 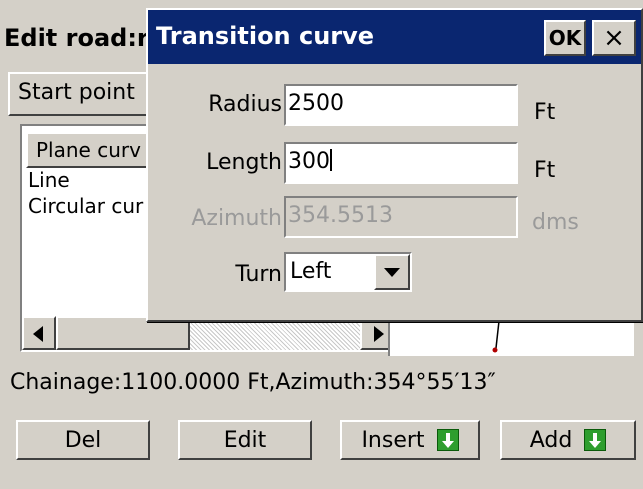 I want to click on length-unit: Ft, so click(x=545, y=170).